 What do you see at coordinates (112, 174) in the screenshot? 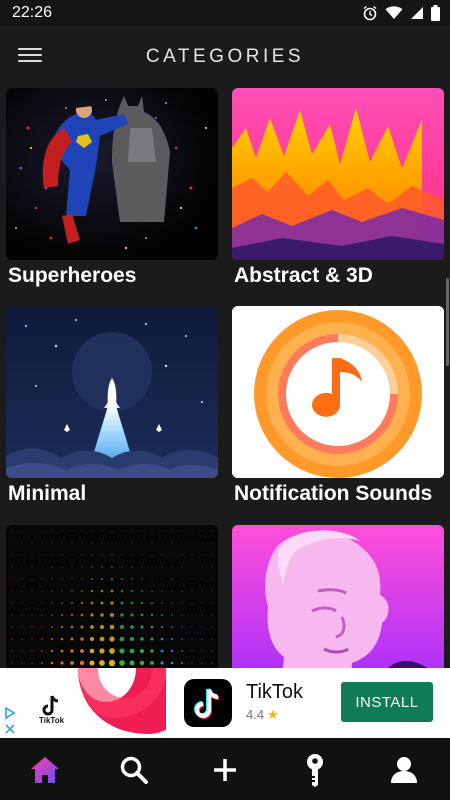
I see `superheroes-thumbnail` at bounding box center [112, 174].